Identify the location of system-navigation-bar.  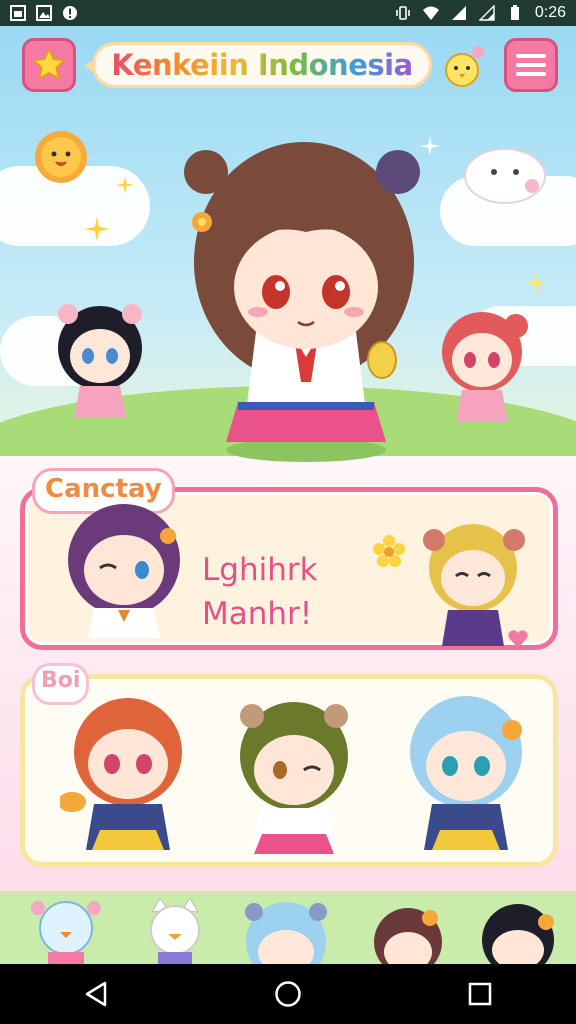
(288, 994).